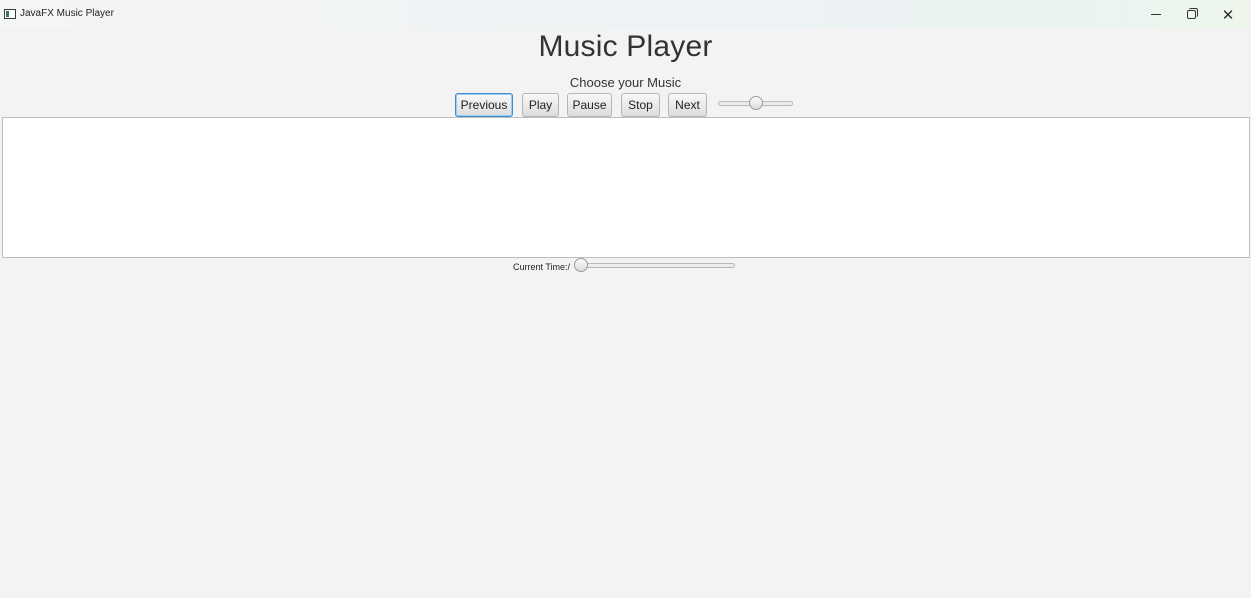  What do you see at coordinates (67, 13) in the screenshot?
I see `window-title: JavaFX Music Player` at bounding box center [67, 13].